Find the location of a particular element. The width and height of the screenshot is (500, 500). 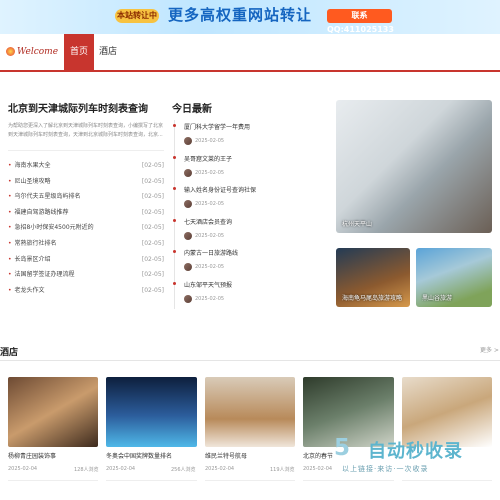

news-item: 山东邹平天气预报 2025-02-05 is located at coordinates (249, 294).